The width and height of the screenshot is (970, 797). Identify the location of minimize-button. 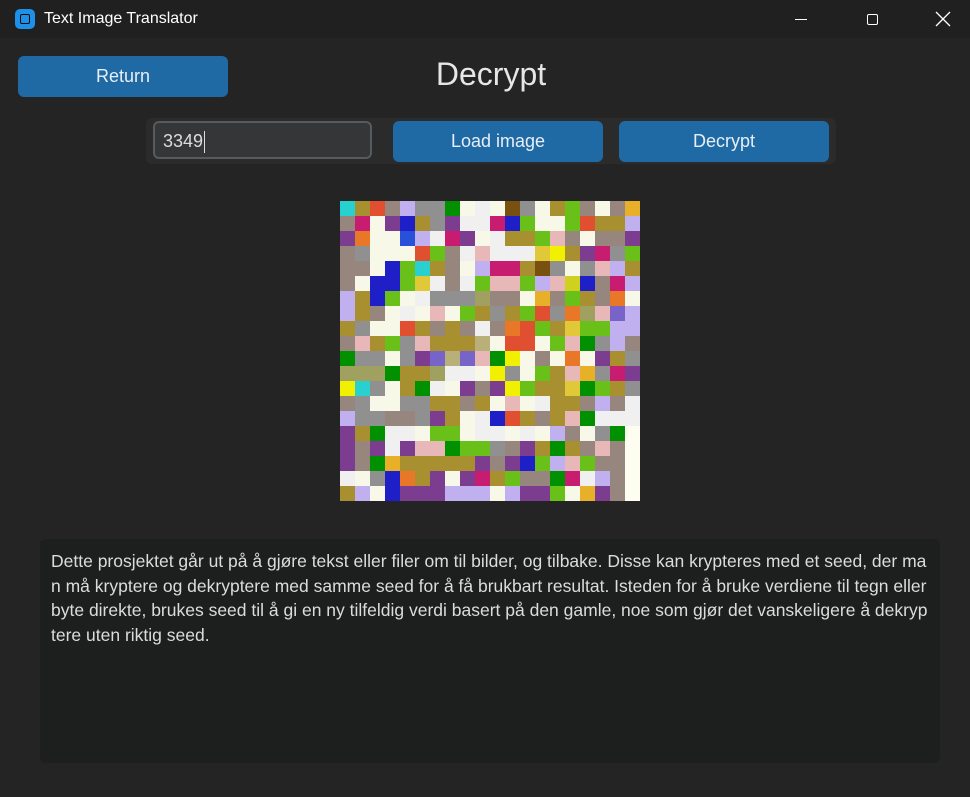
(801, 19).